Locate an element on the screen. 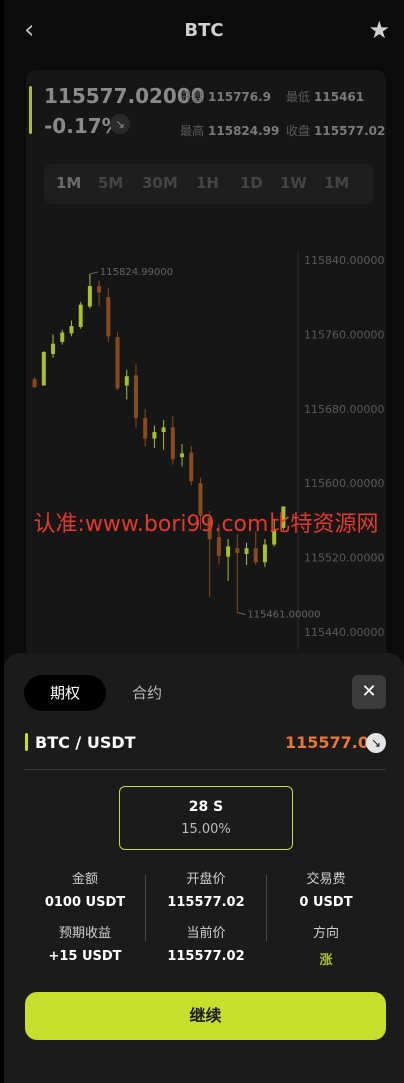 This screenshot has width=404, height=1083. duration-value: 28 S is located at coordinates (206, 807).